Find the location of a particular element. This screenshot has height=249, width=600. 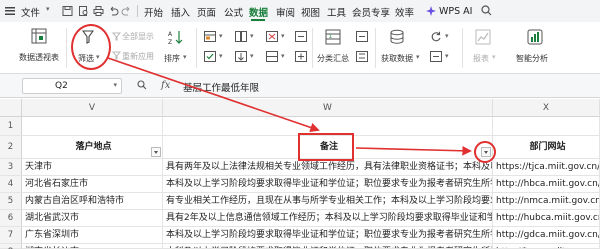

outline-show-icon is located at coordinates (362, 38).